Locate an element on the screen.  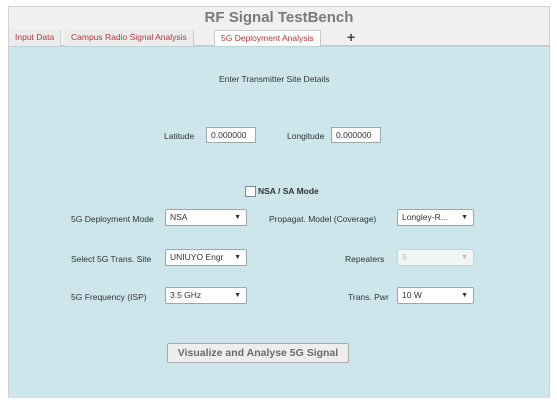
repeaters-value: 5 is located at coordinates (404, 257).